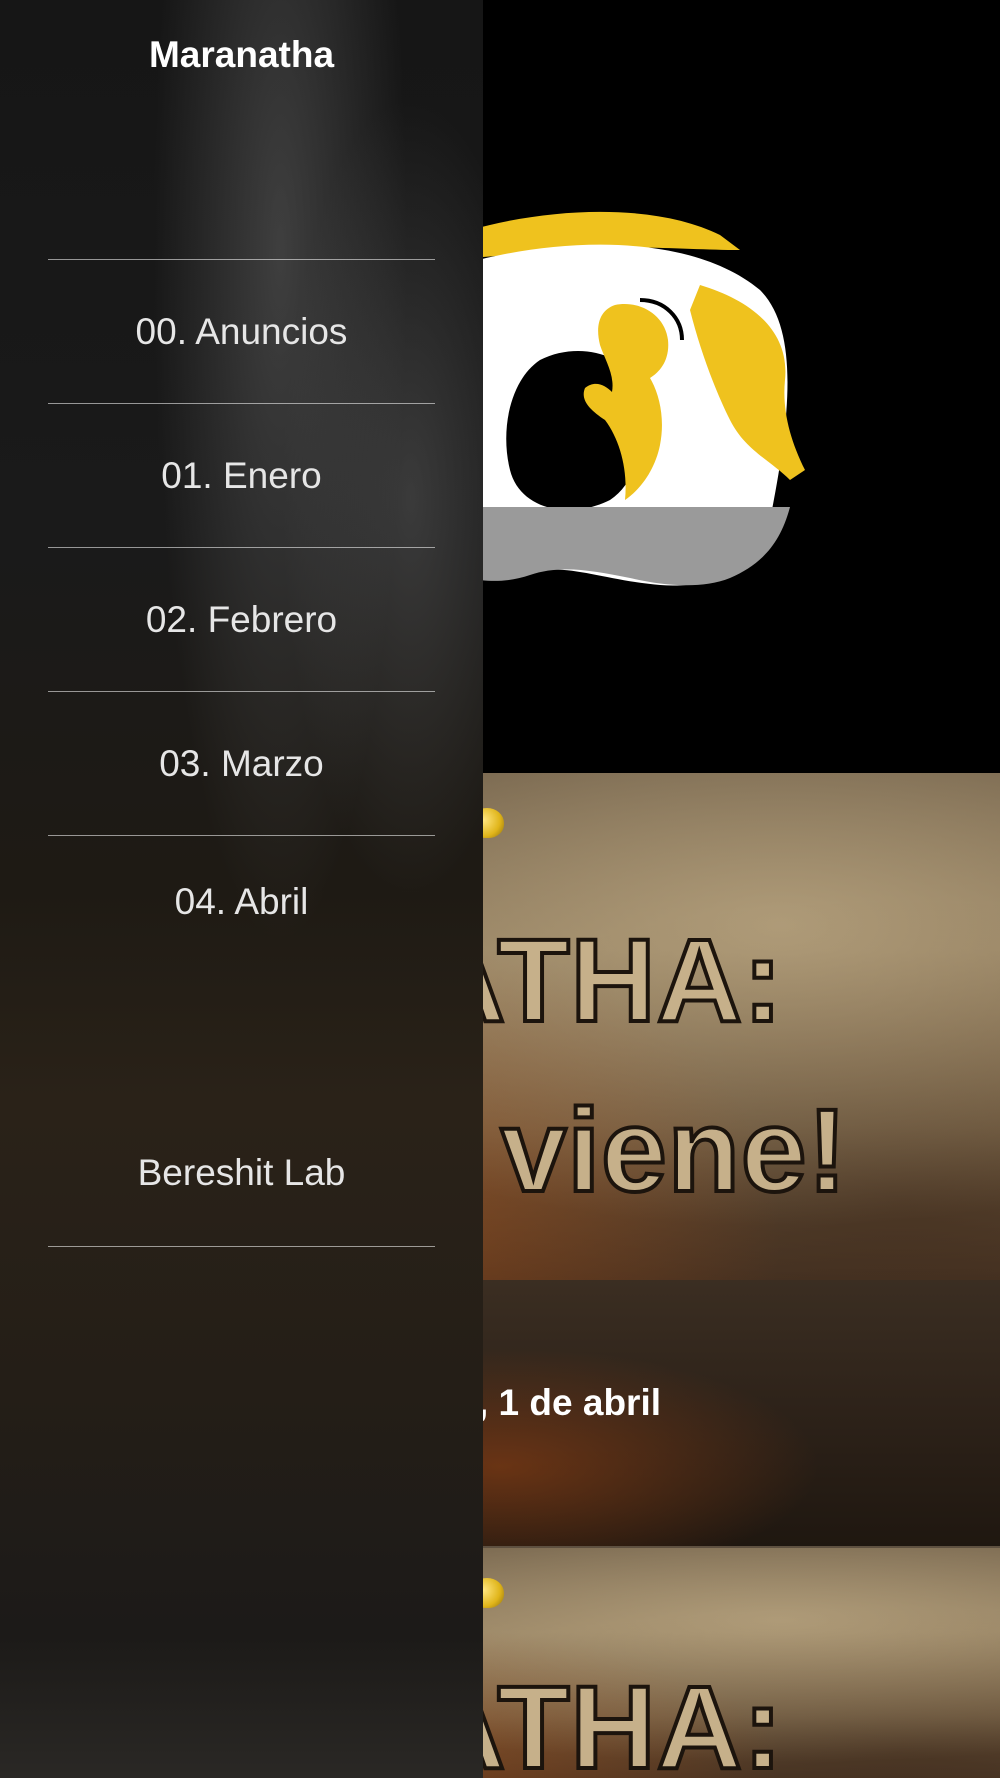  What do you see at coordinates (241, 476) in the screenshot?
I see `menu-item-enero: 01. Enero` at bounding box center [241, 476].